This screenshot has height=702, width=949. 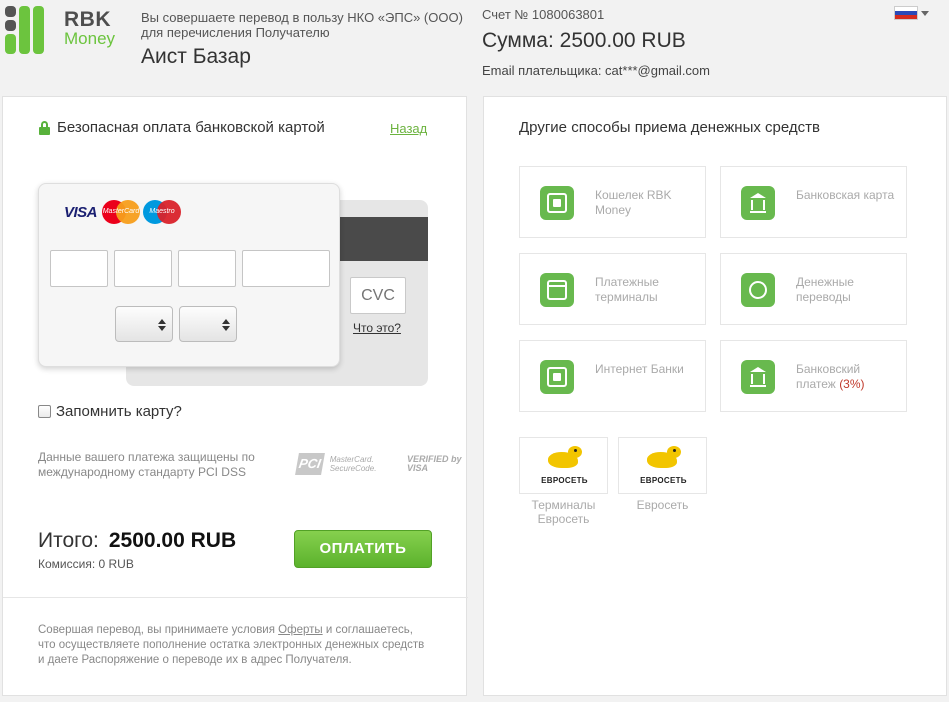 I want to click on card-brand-logos: VISA MasterCard Maestro, so click(x=123, y=212).